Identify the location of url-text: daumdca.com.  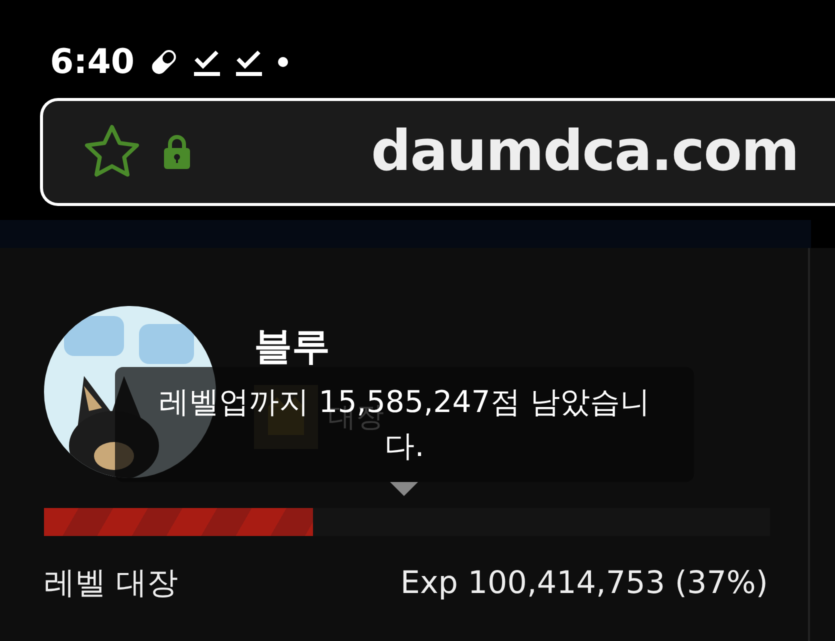
(584, 152).